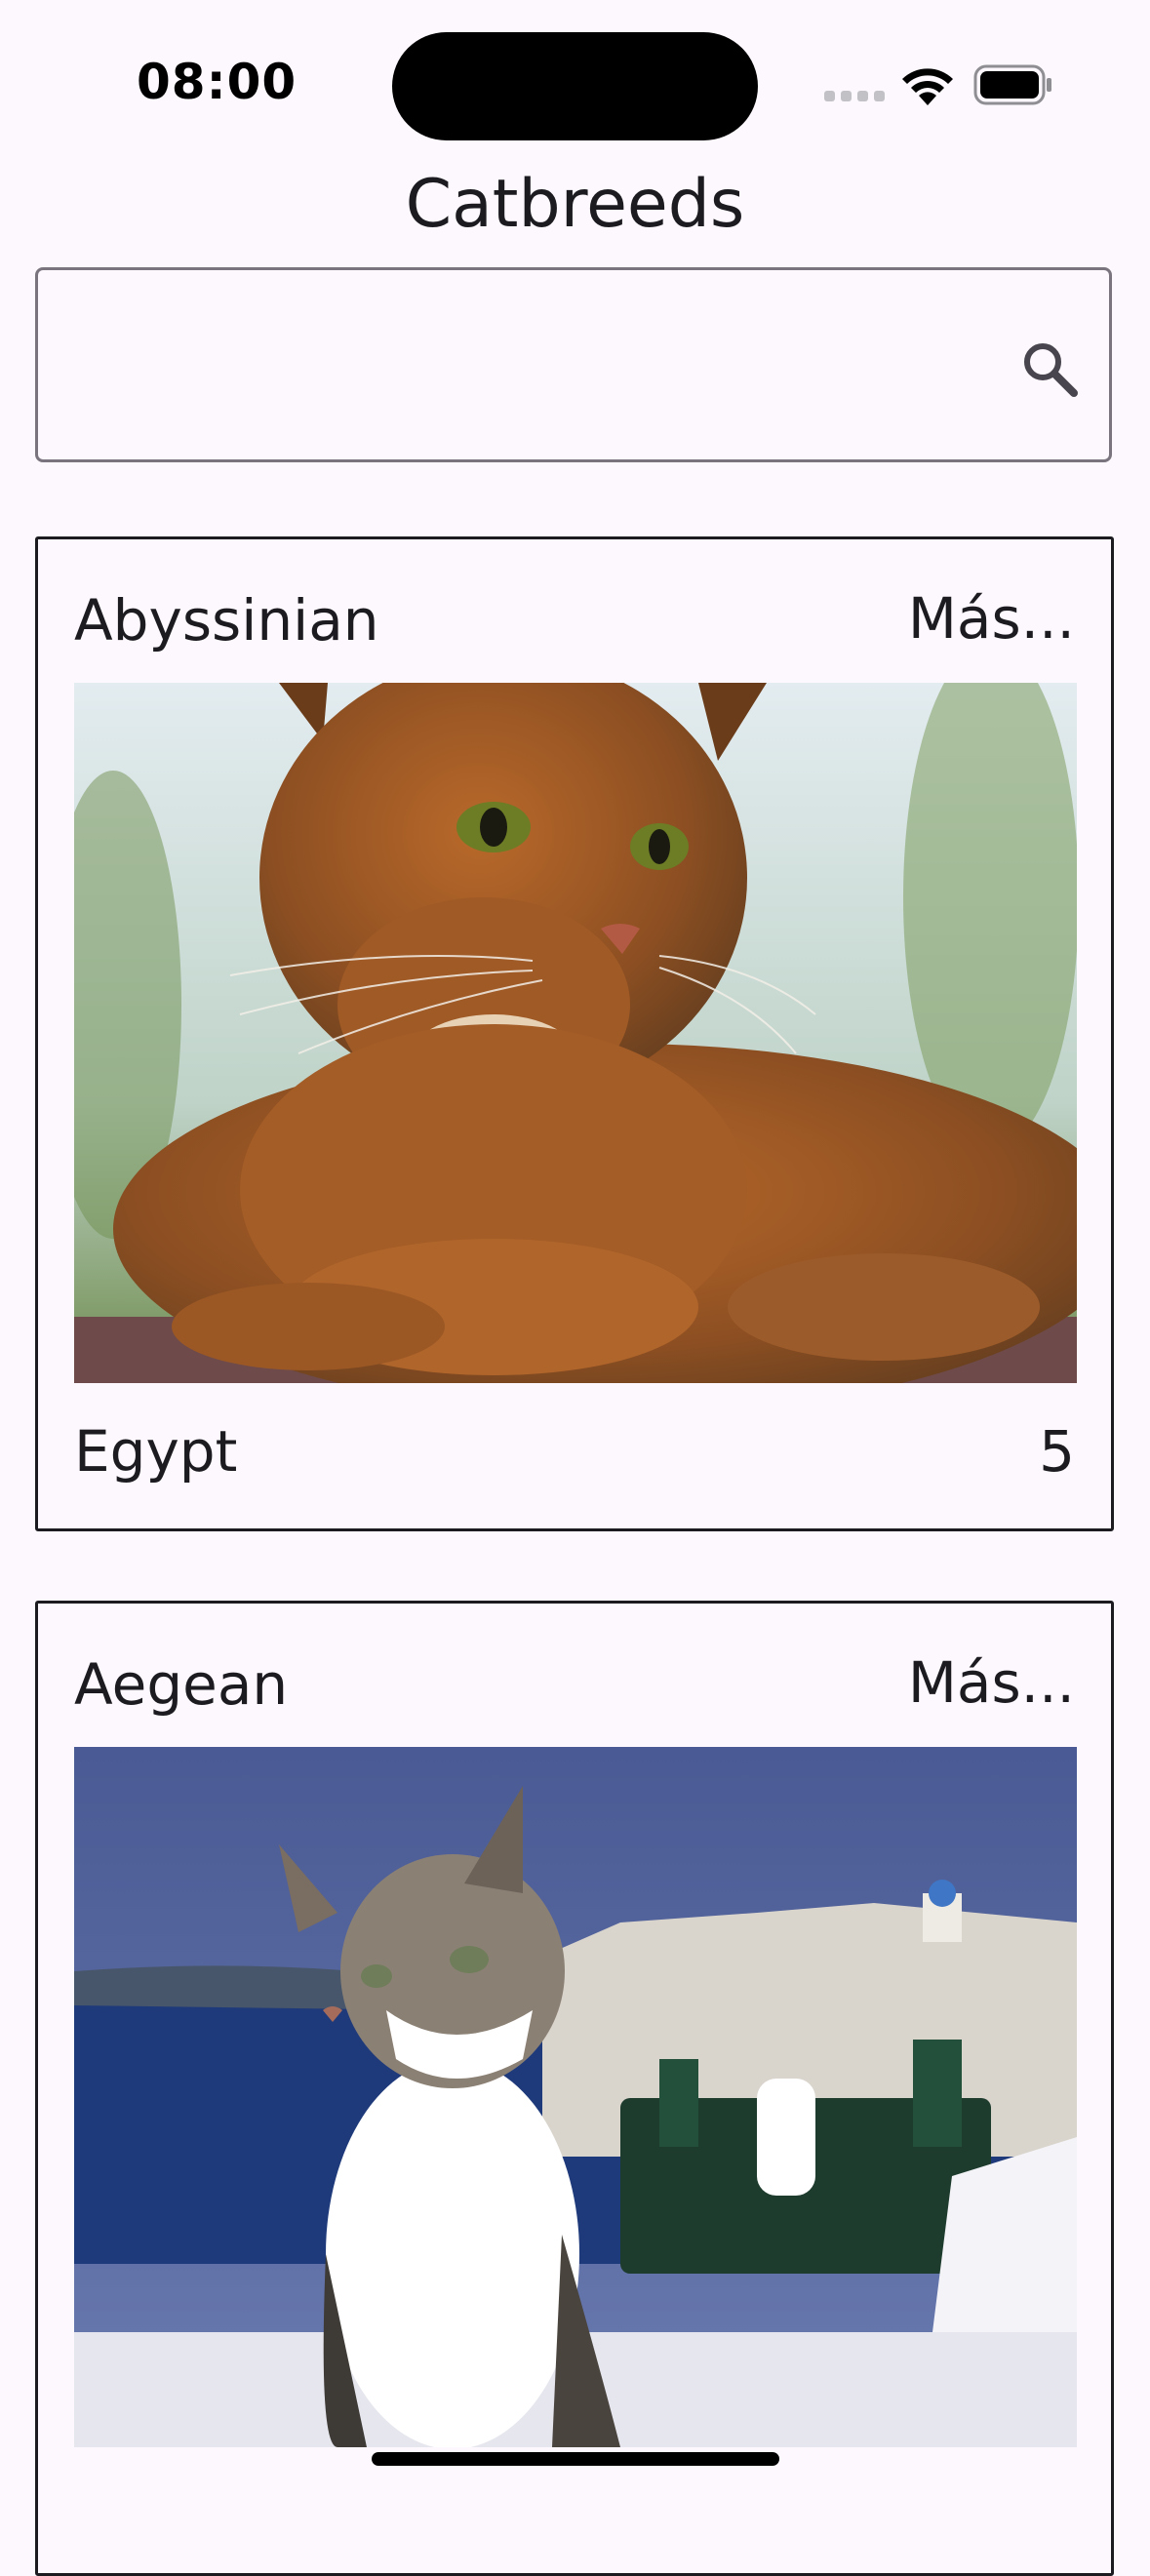 This screenshot has width=1150, height=2576. I want to click on search-field, so click(573, 364).